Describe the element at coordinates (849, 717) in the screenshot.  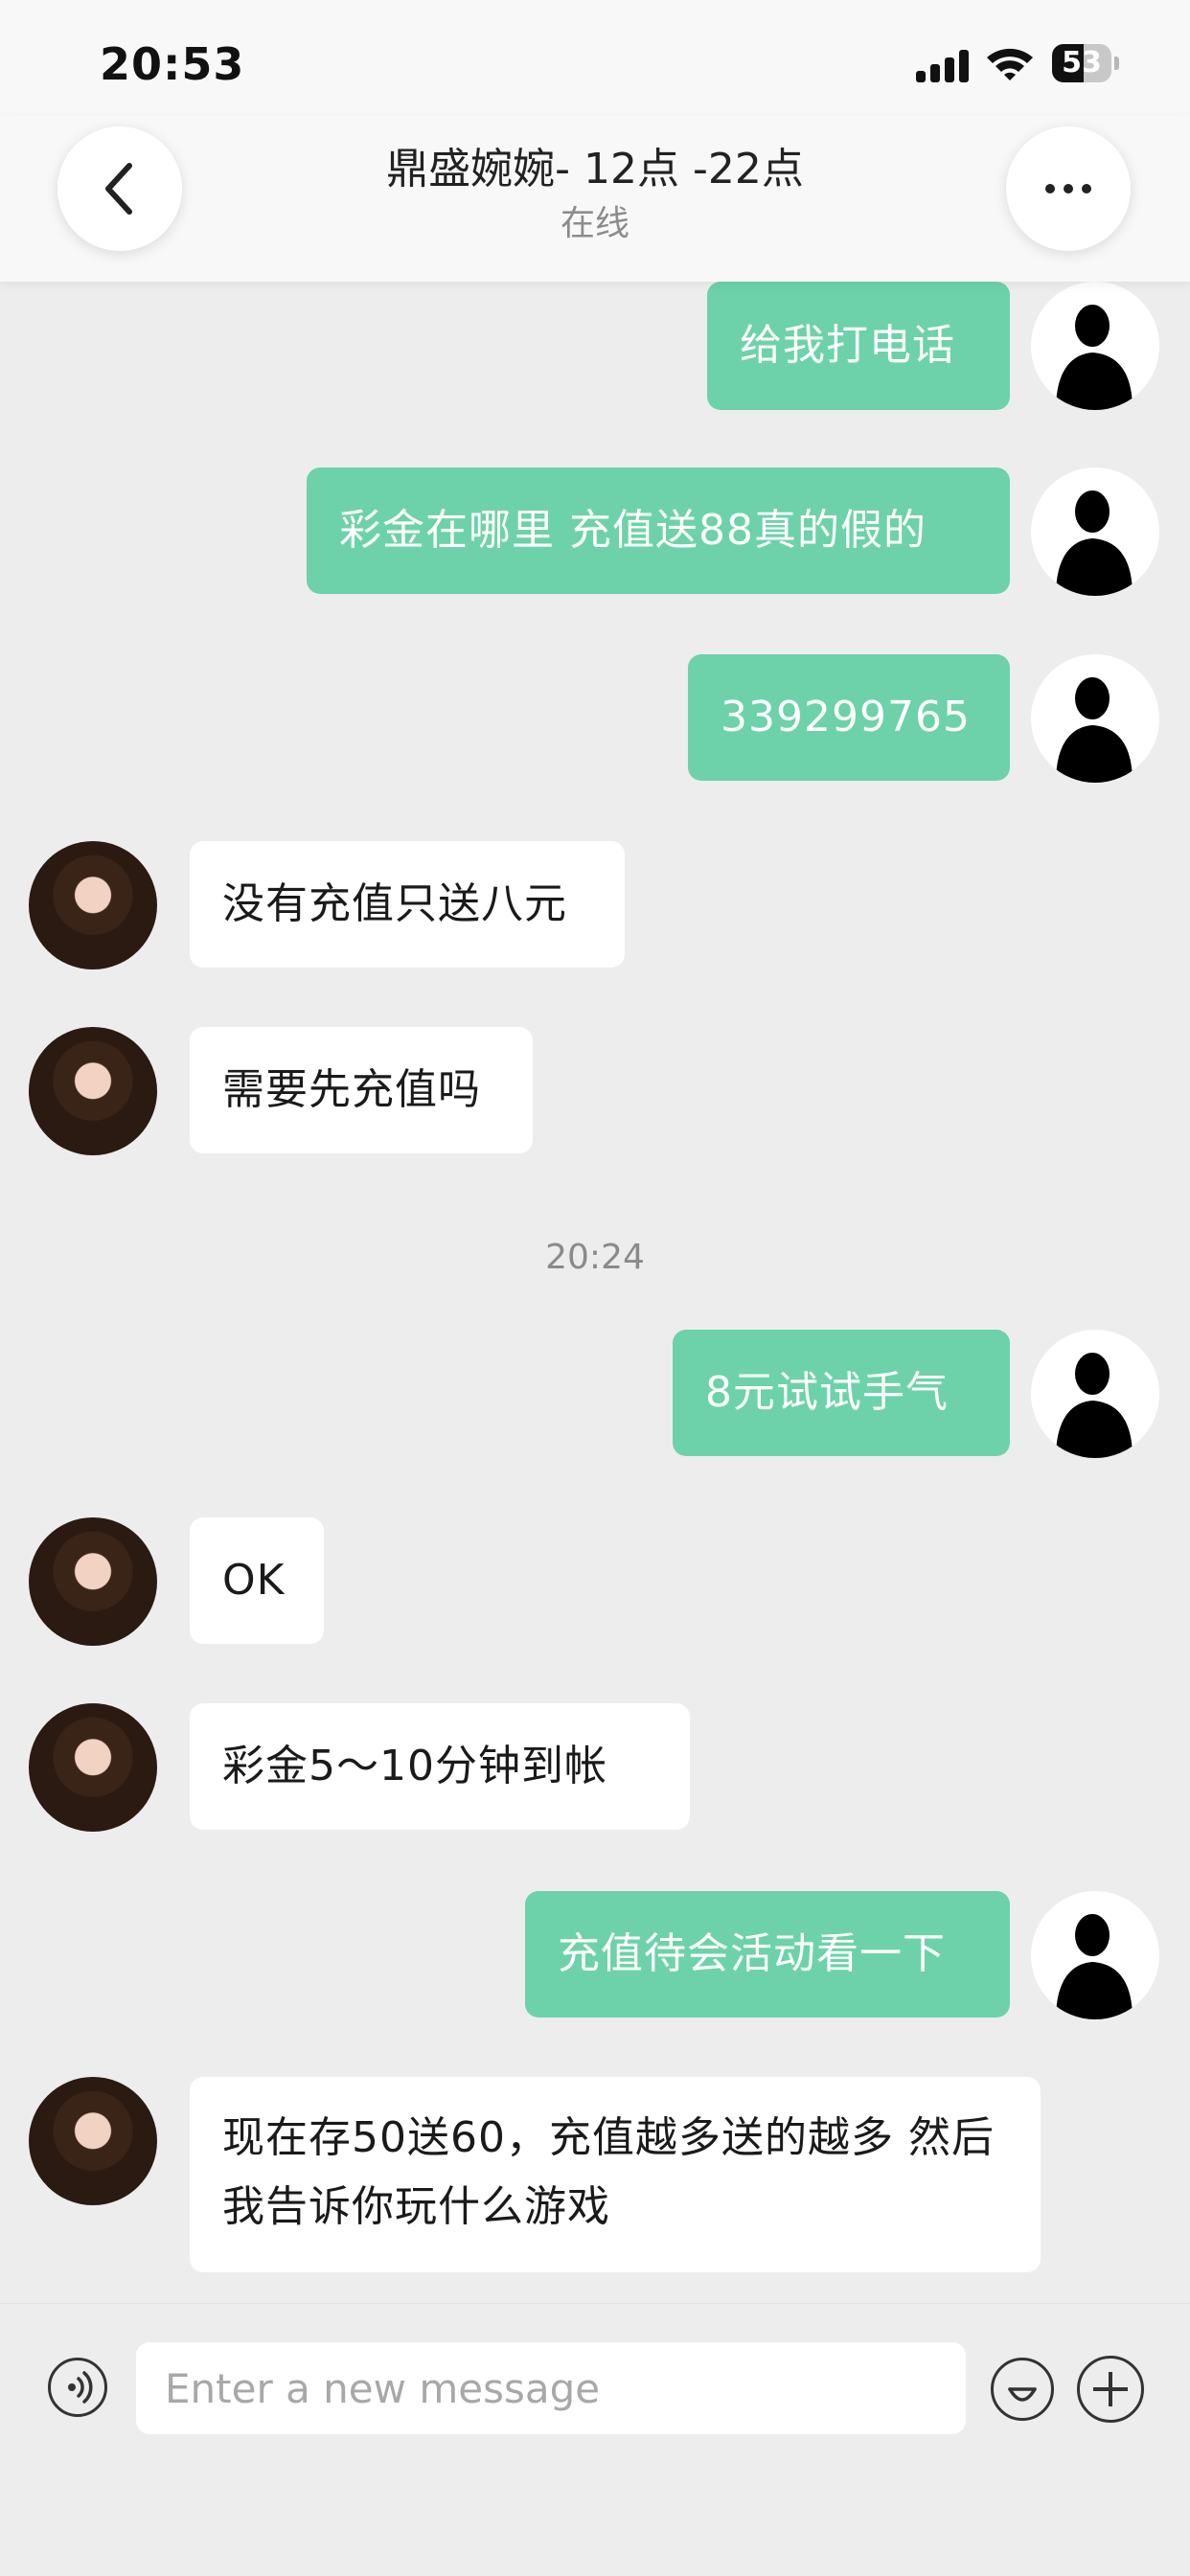
I see `sent-message-bubble: 339299765` at that location.